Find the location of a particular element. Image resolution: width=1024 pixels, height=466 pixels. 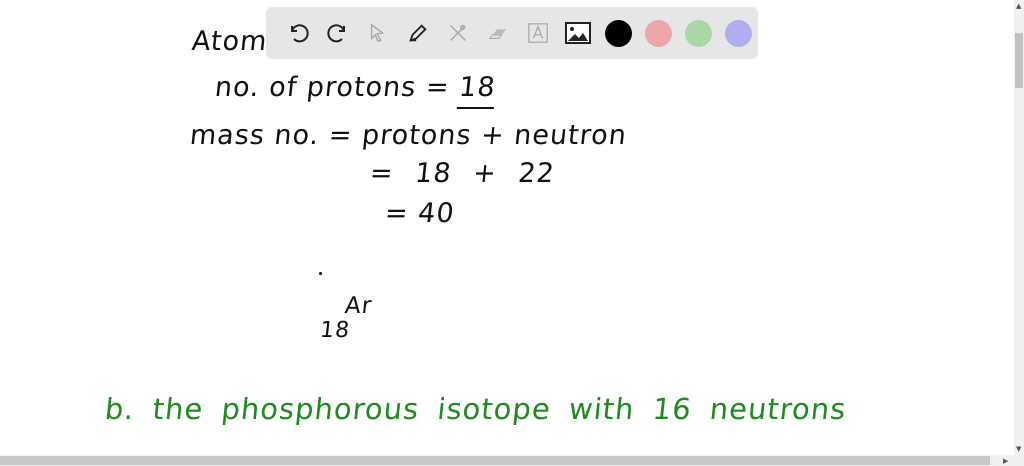

note-line-protons: no. of protons = 18 is located at coordinates (355, 90).